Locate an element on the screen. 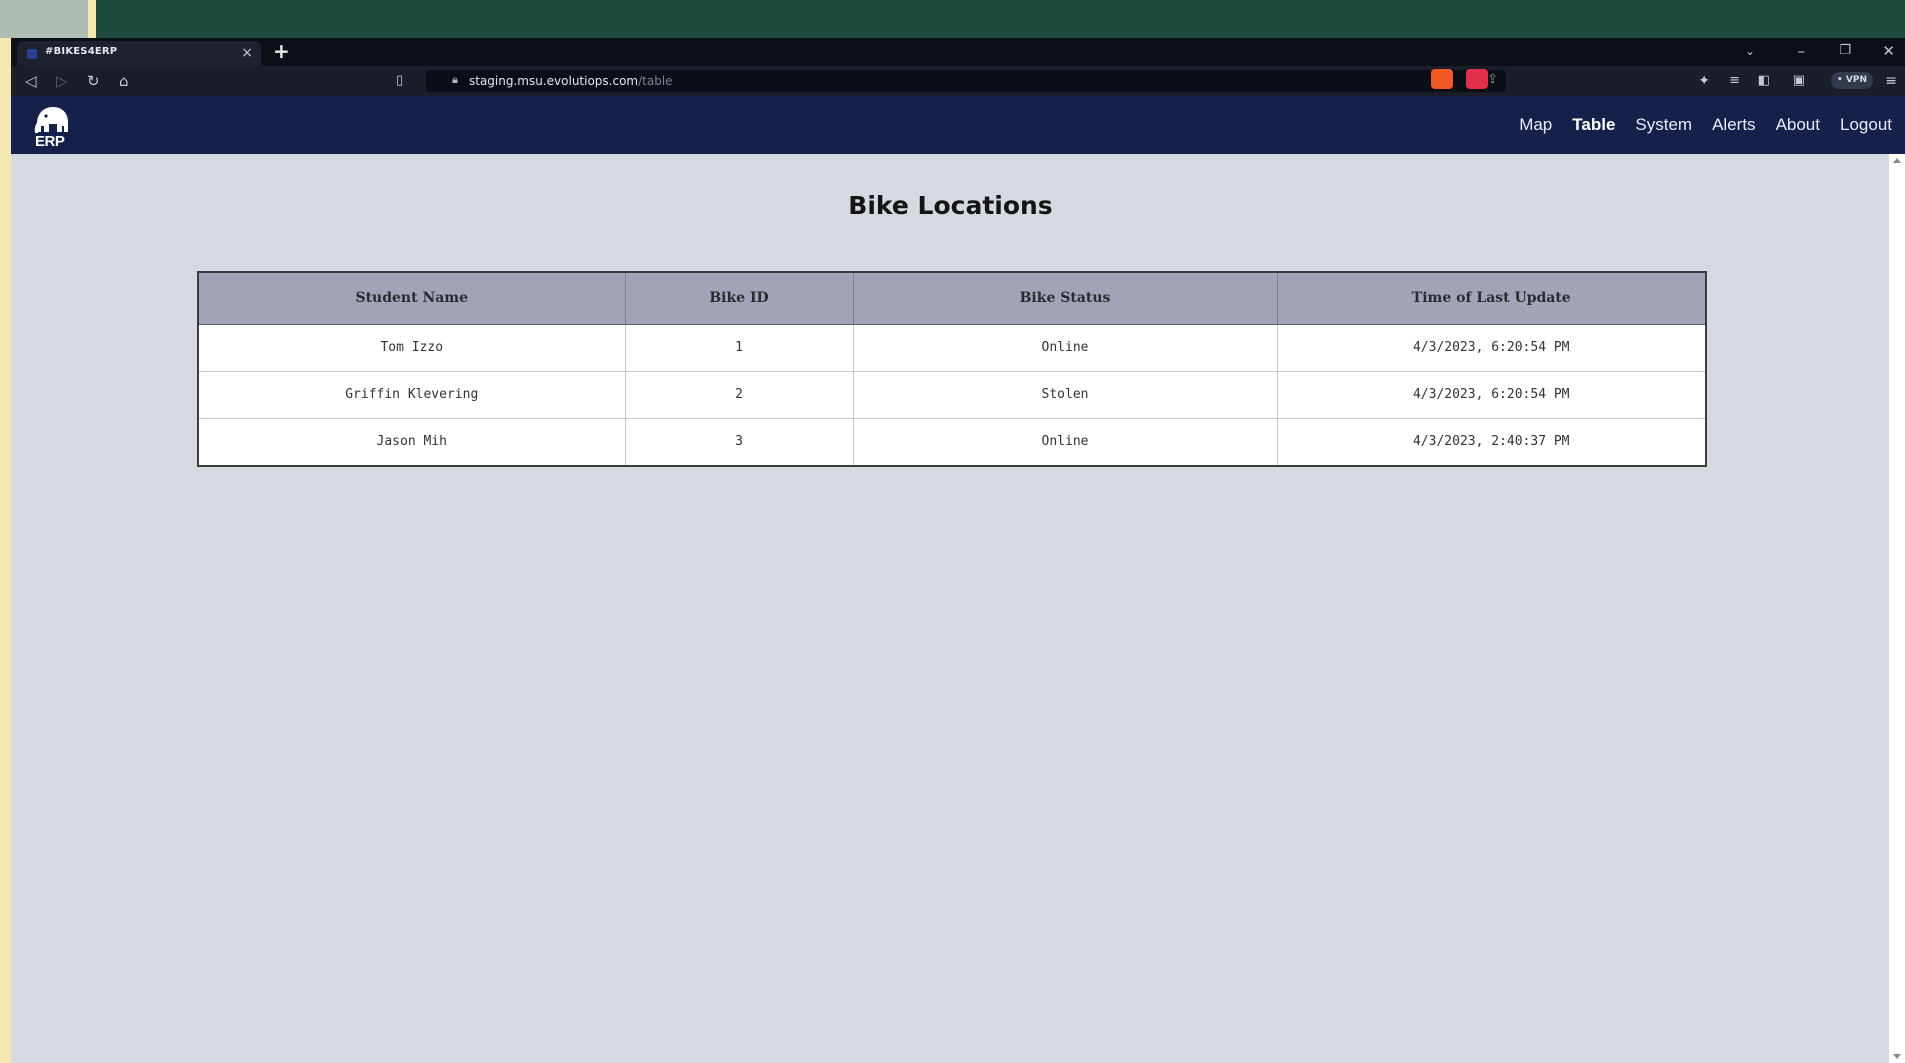 The height and width of the screenshot is (1063, 1905). rewards-icon is located at coordinates (1477, 79).